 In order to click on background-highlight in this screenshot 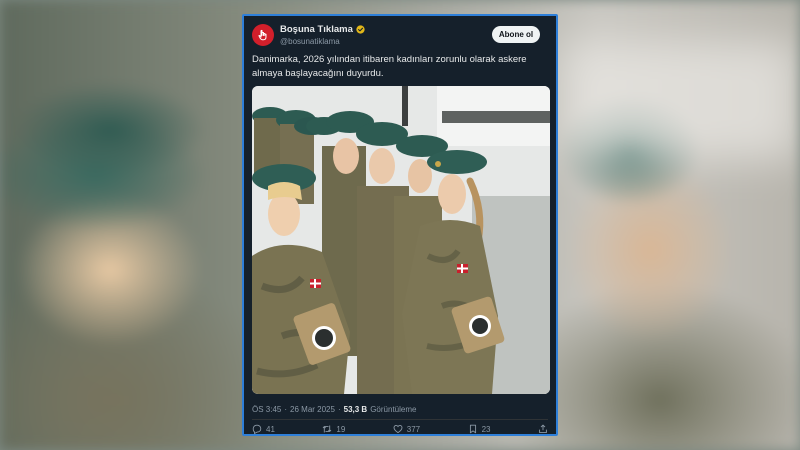, I will do `click(680, 100)`.